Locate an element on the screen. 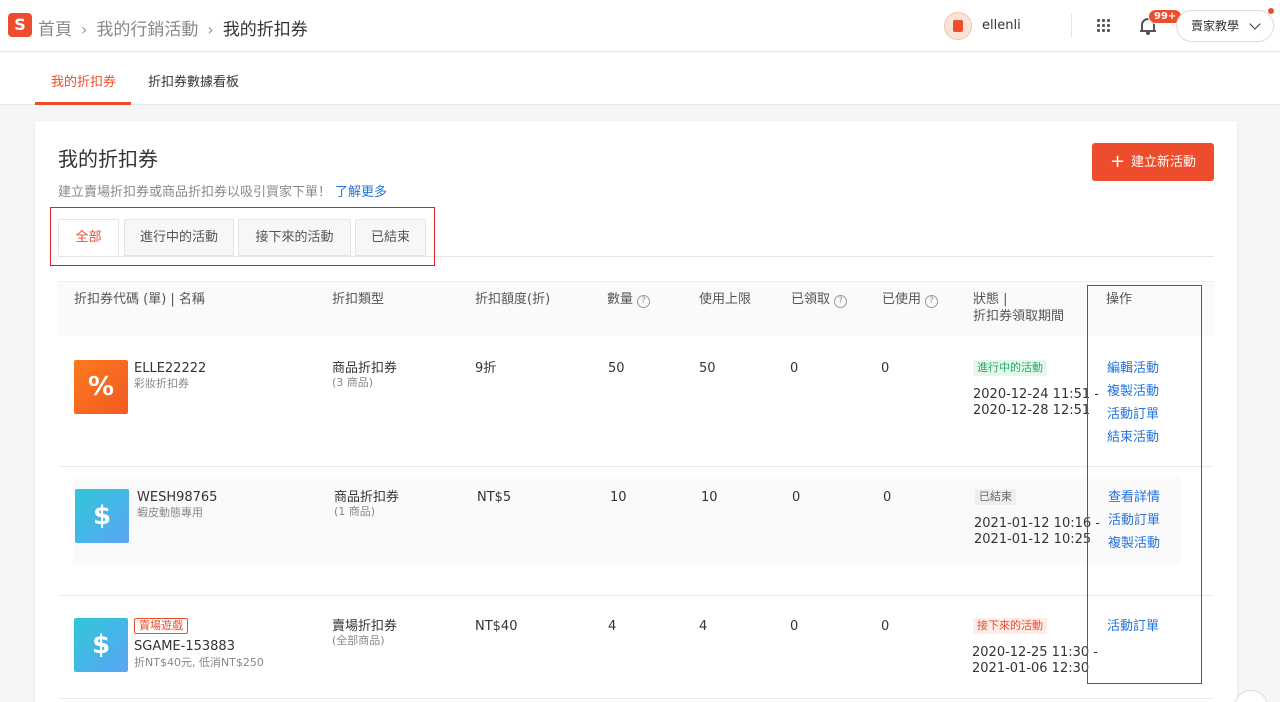  voucher-usage-limit: 10 is located at coordinates (709, 497).